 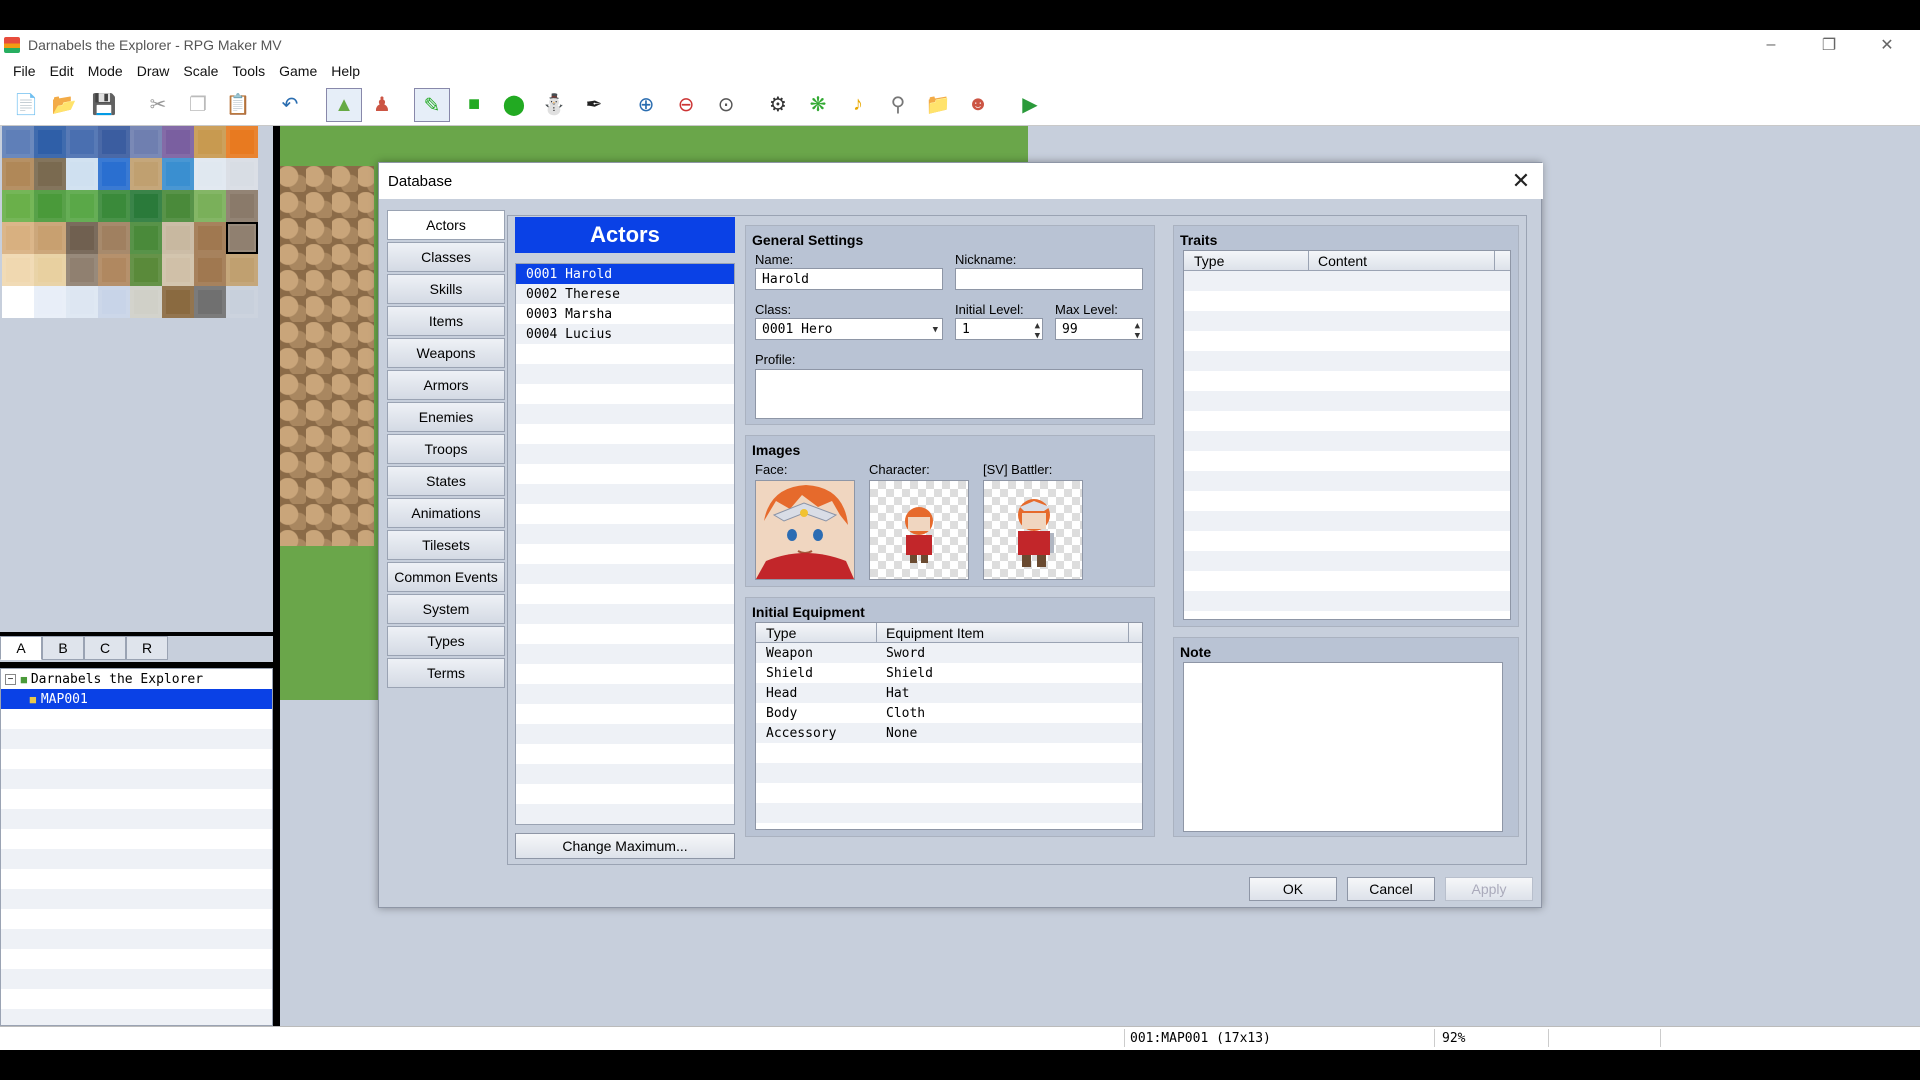 I want to click on zoom-in-icon: ⊕, so click(x=646, y=104).